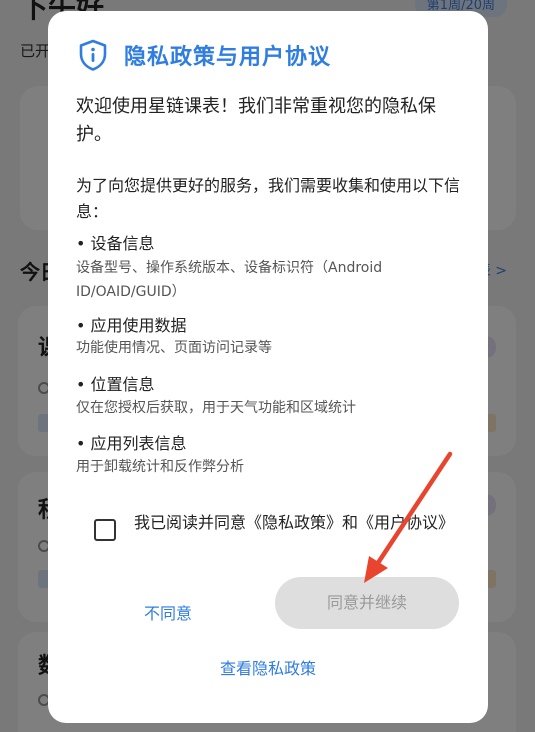  What do you see at coordinates (168, 614) in the screenshot?
I see `disagree-button: 不同意` at bounding box center [168, 614].